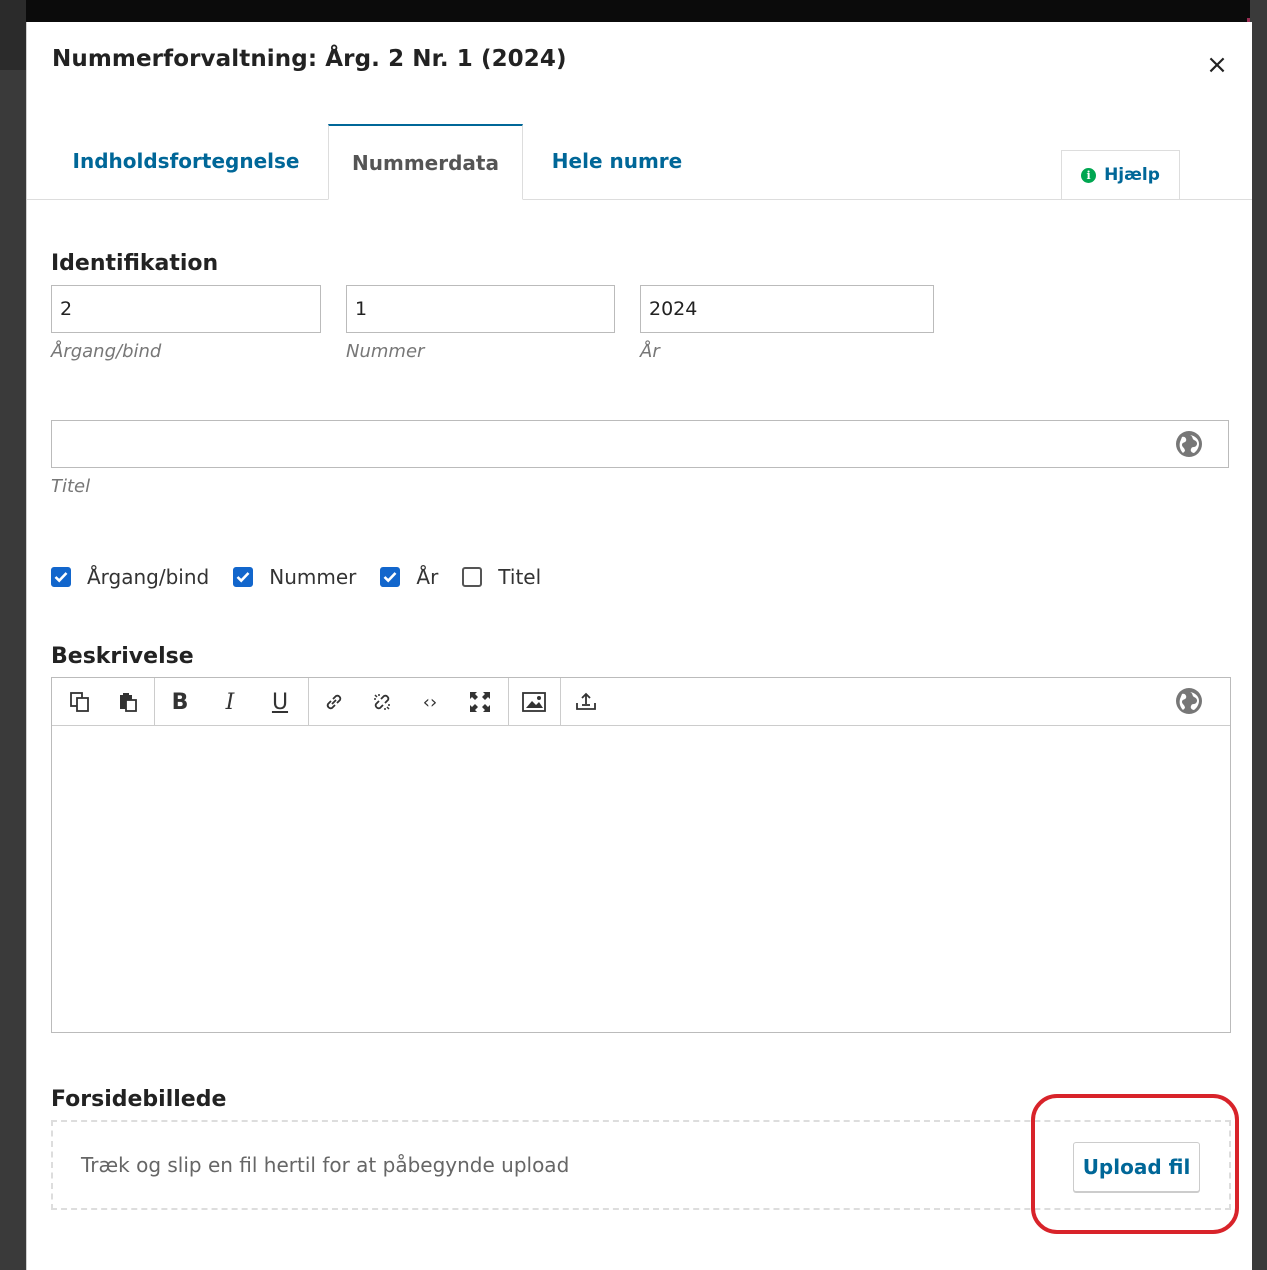  What do you see at coordinates (534, 702) in the screenshot?
I see `image-icon` at bounding box center [534, 702].